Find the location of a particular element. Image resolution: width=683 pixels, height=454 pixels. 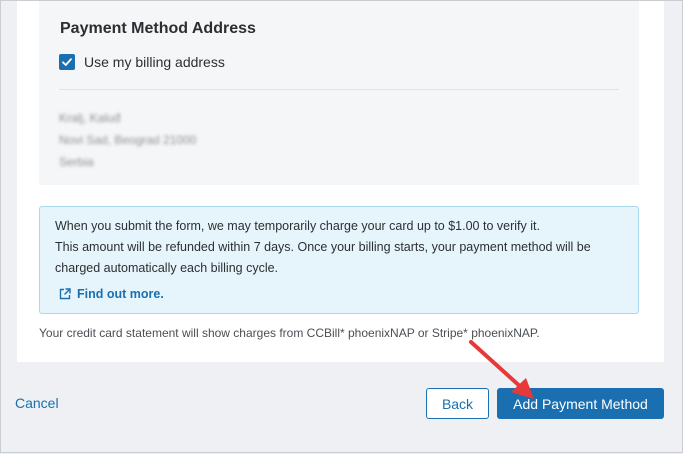

use-billing-address-checkbox is located at coordinates (67, 62).